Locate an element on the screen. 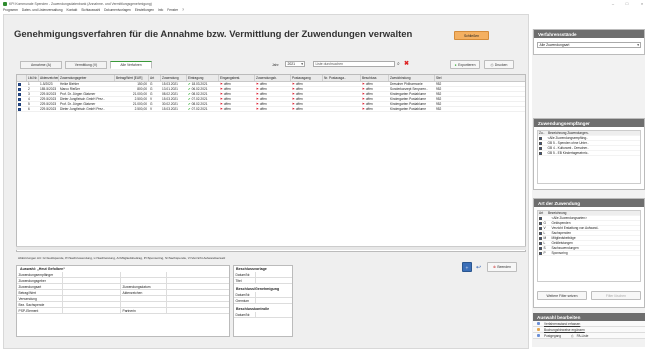  col-aktenzeichen: Aktenzeichen is located at coordinates (49, 78).